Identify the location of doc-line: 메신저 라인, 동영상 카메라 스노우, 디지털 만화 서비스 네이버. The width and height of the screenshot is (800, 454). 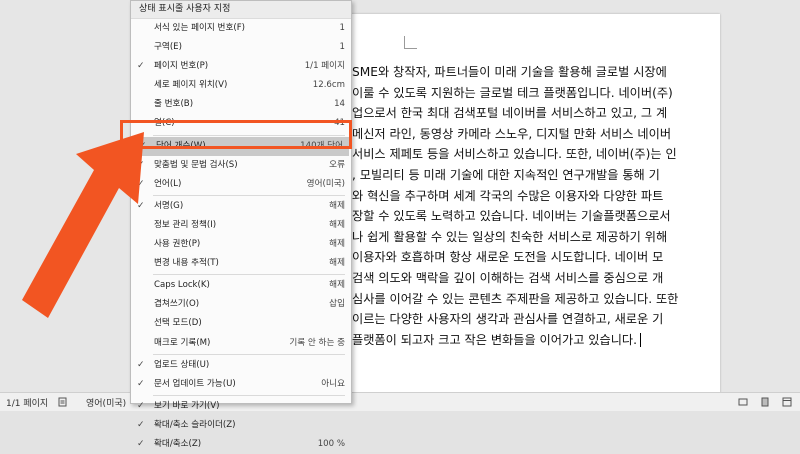
(512, 133).